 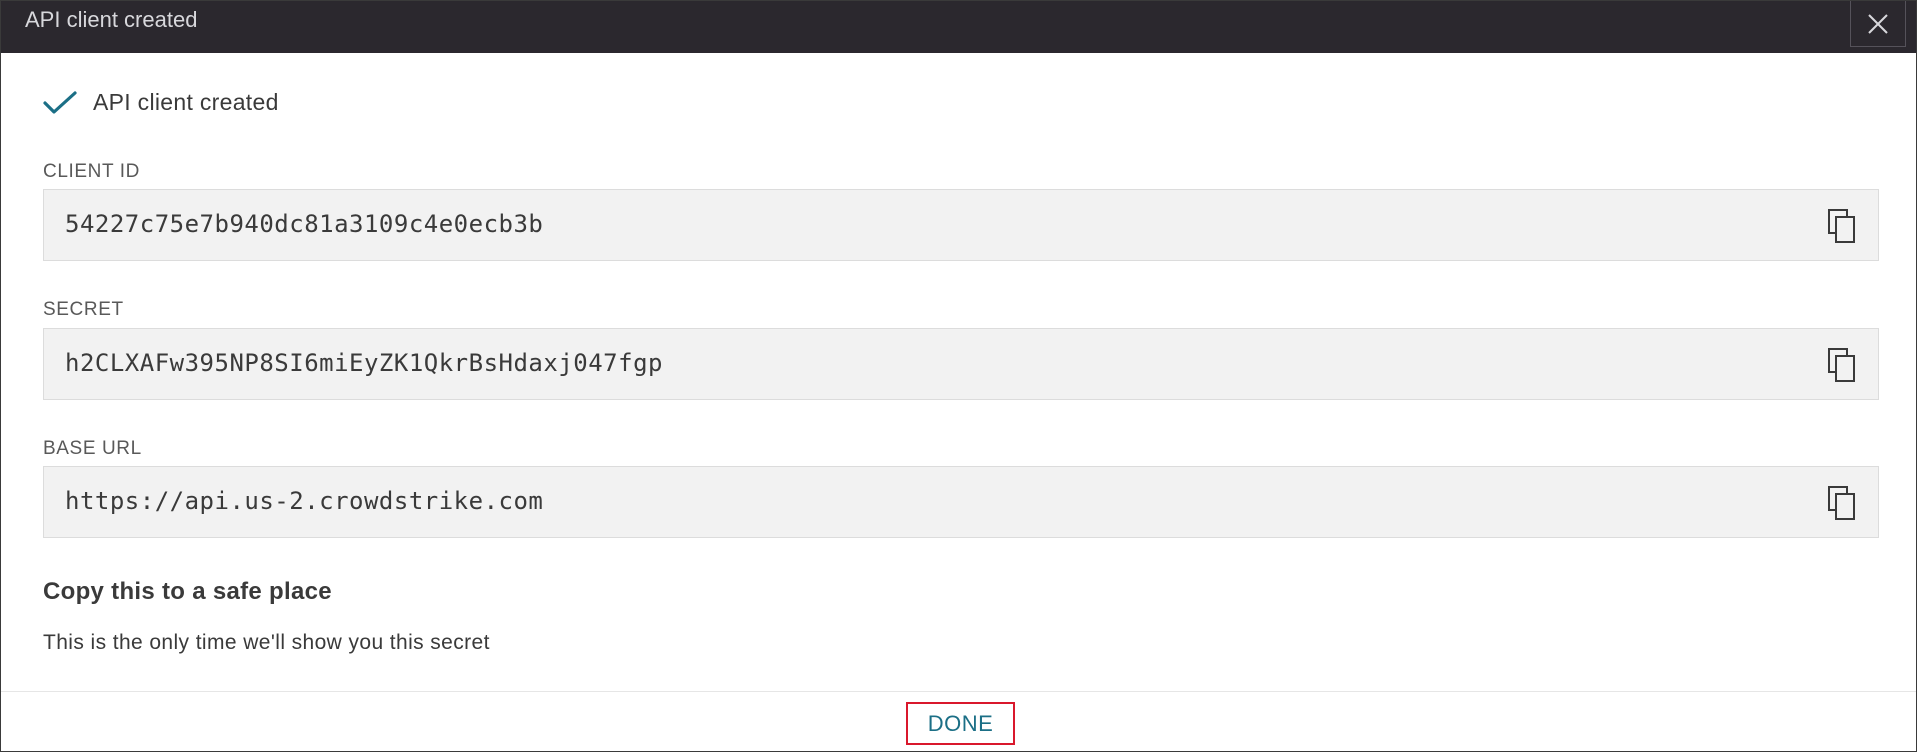 I want to click on base-url-field: https://api.us-2.crowdstrike.com, so click(x=961, y=502).